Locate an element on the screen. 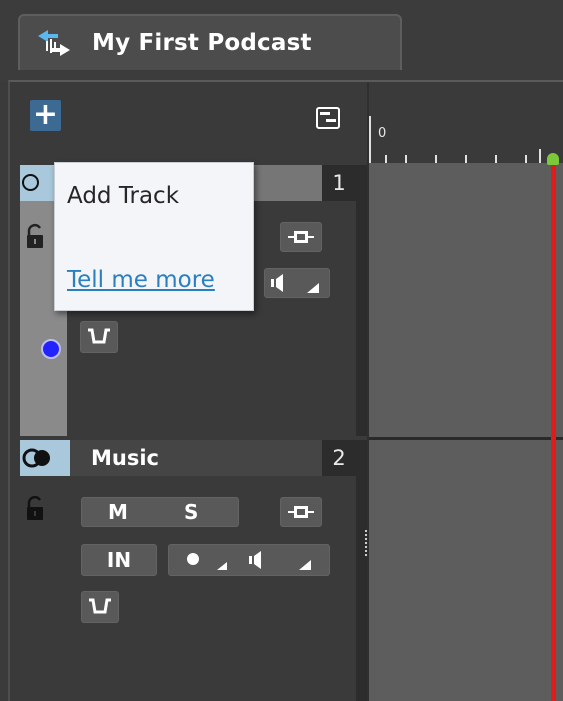 This screenshot has height=701, width=563. track-1-resize-strip is located at coordinates (361, 300).